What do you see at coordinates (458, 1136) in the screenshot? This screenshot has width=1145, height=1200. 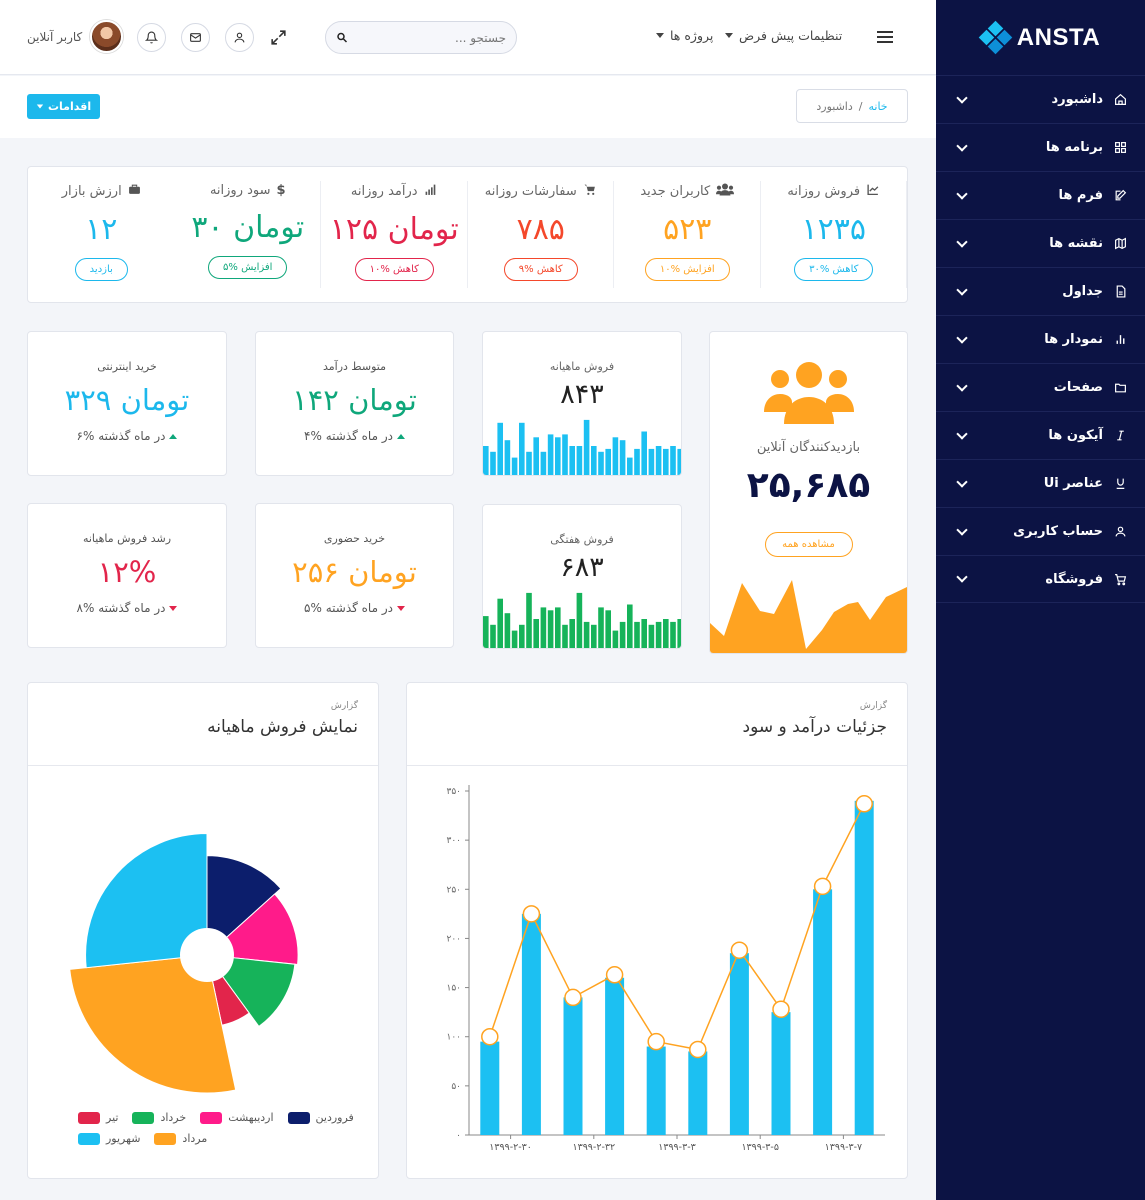 I see `y-tick-label: ۰` at bounding box center [458, 1136].